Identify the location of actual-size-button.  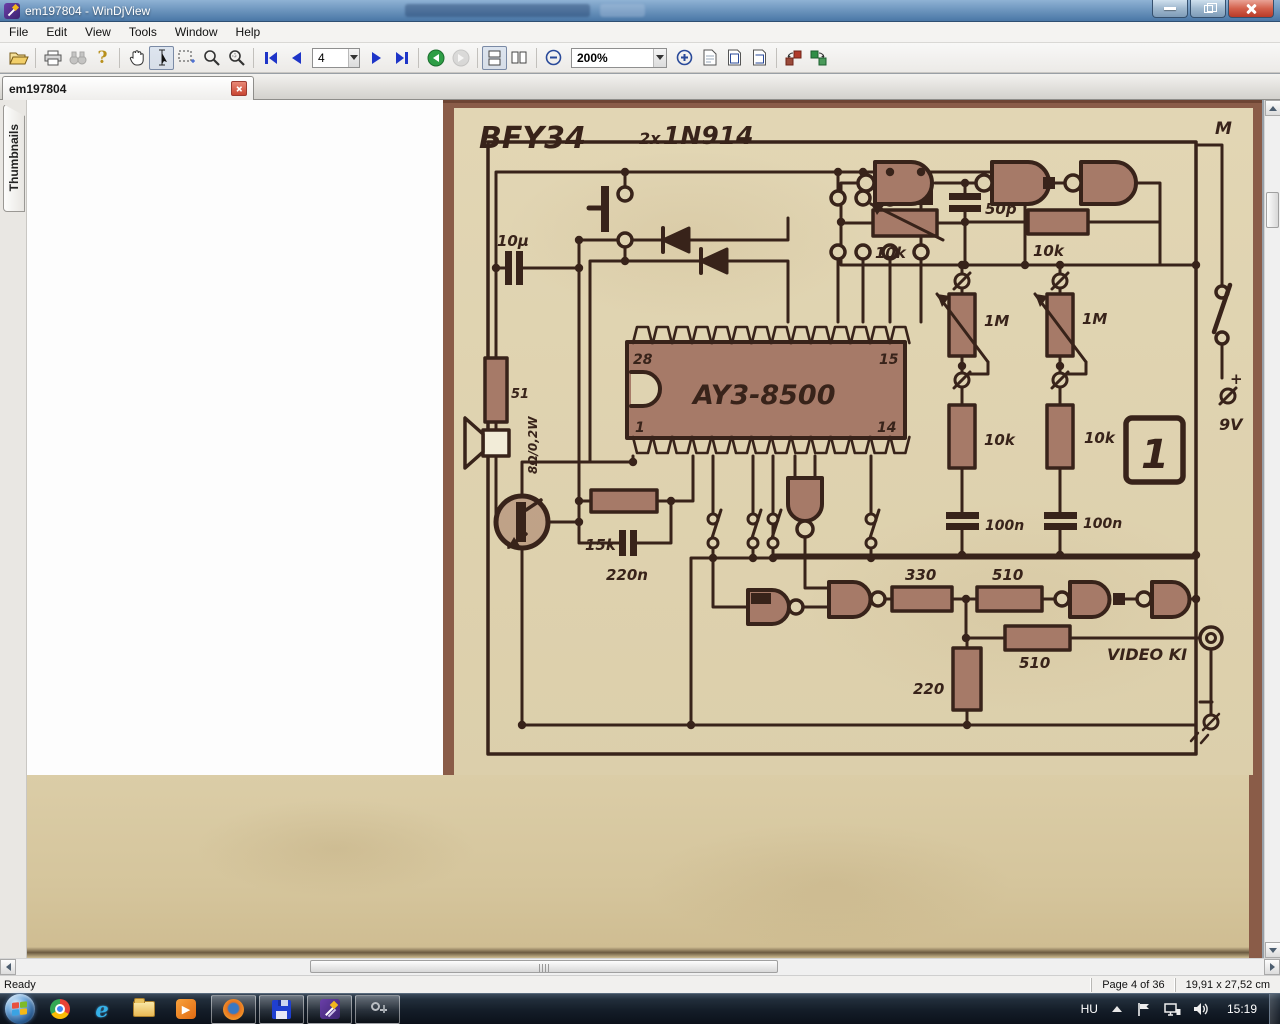
(709, 58).